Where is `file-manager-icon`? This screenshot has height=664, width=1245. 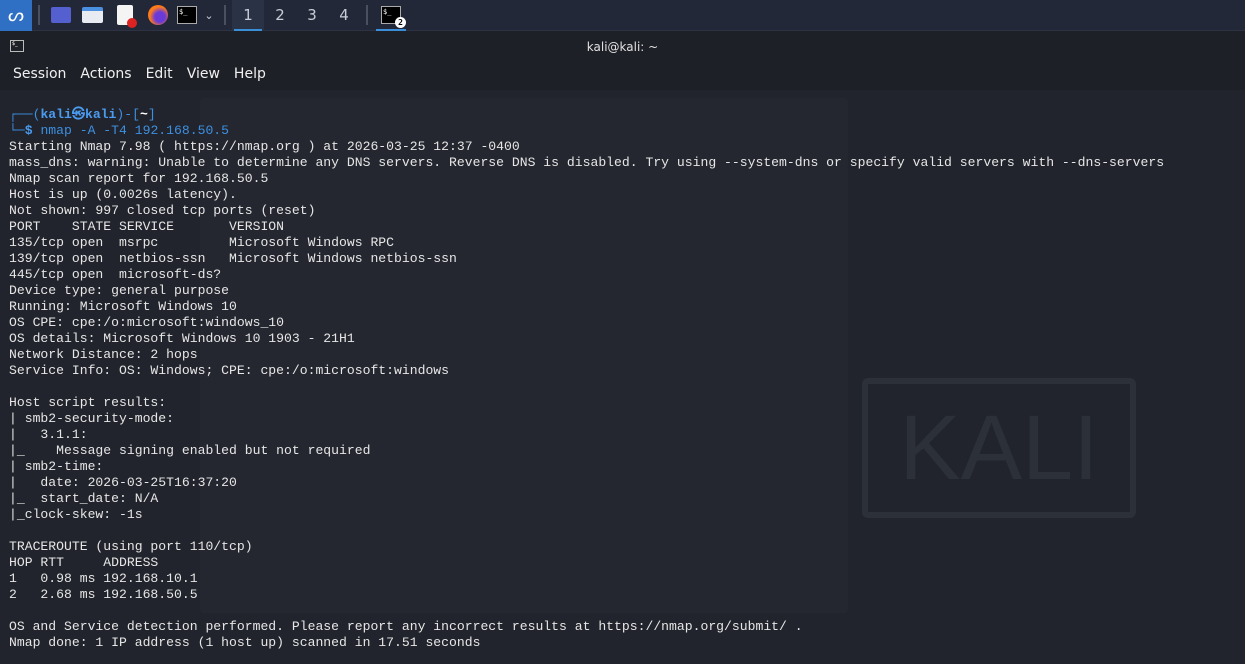
file-manager-icon is located at coordinates (92, 15).